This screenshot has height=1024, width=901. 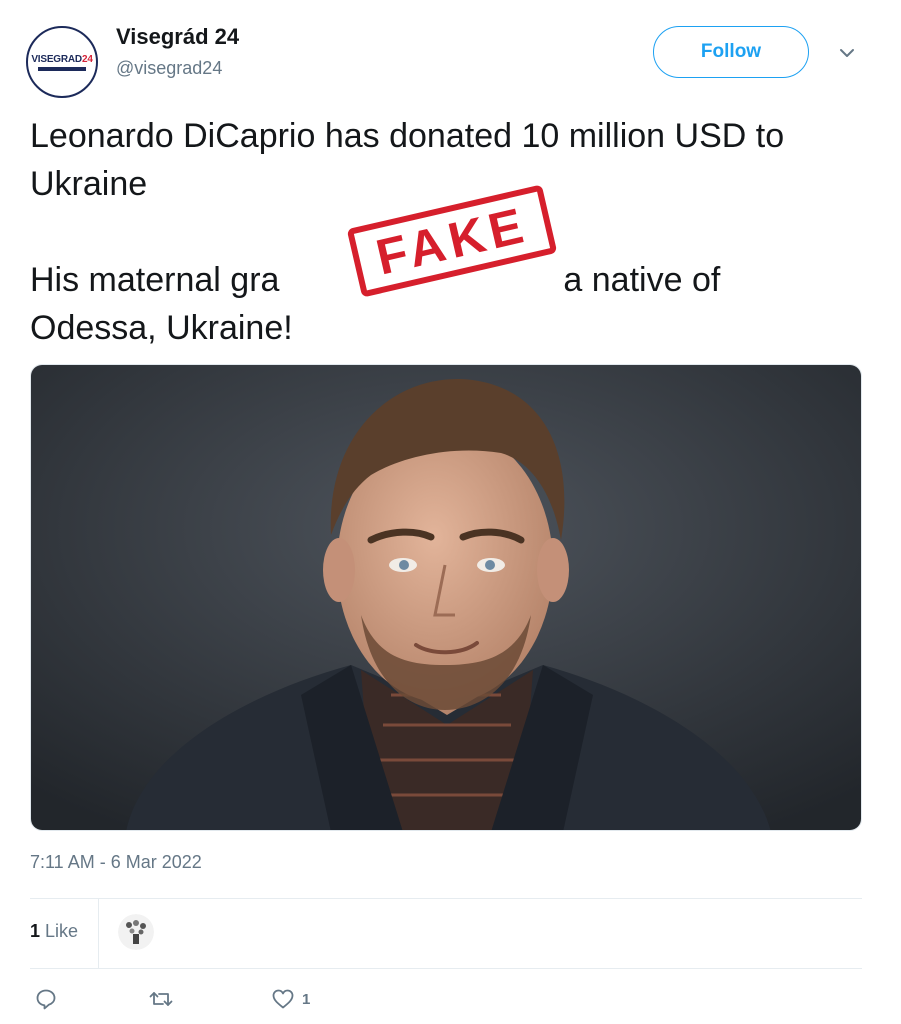 What do you see at coordinates (847, 53) in the screenshot?
I see `chevron-down-icon` at bounding box center [847, 53].